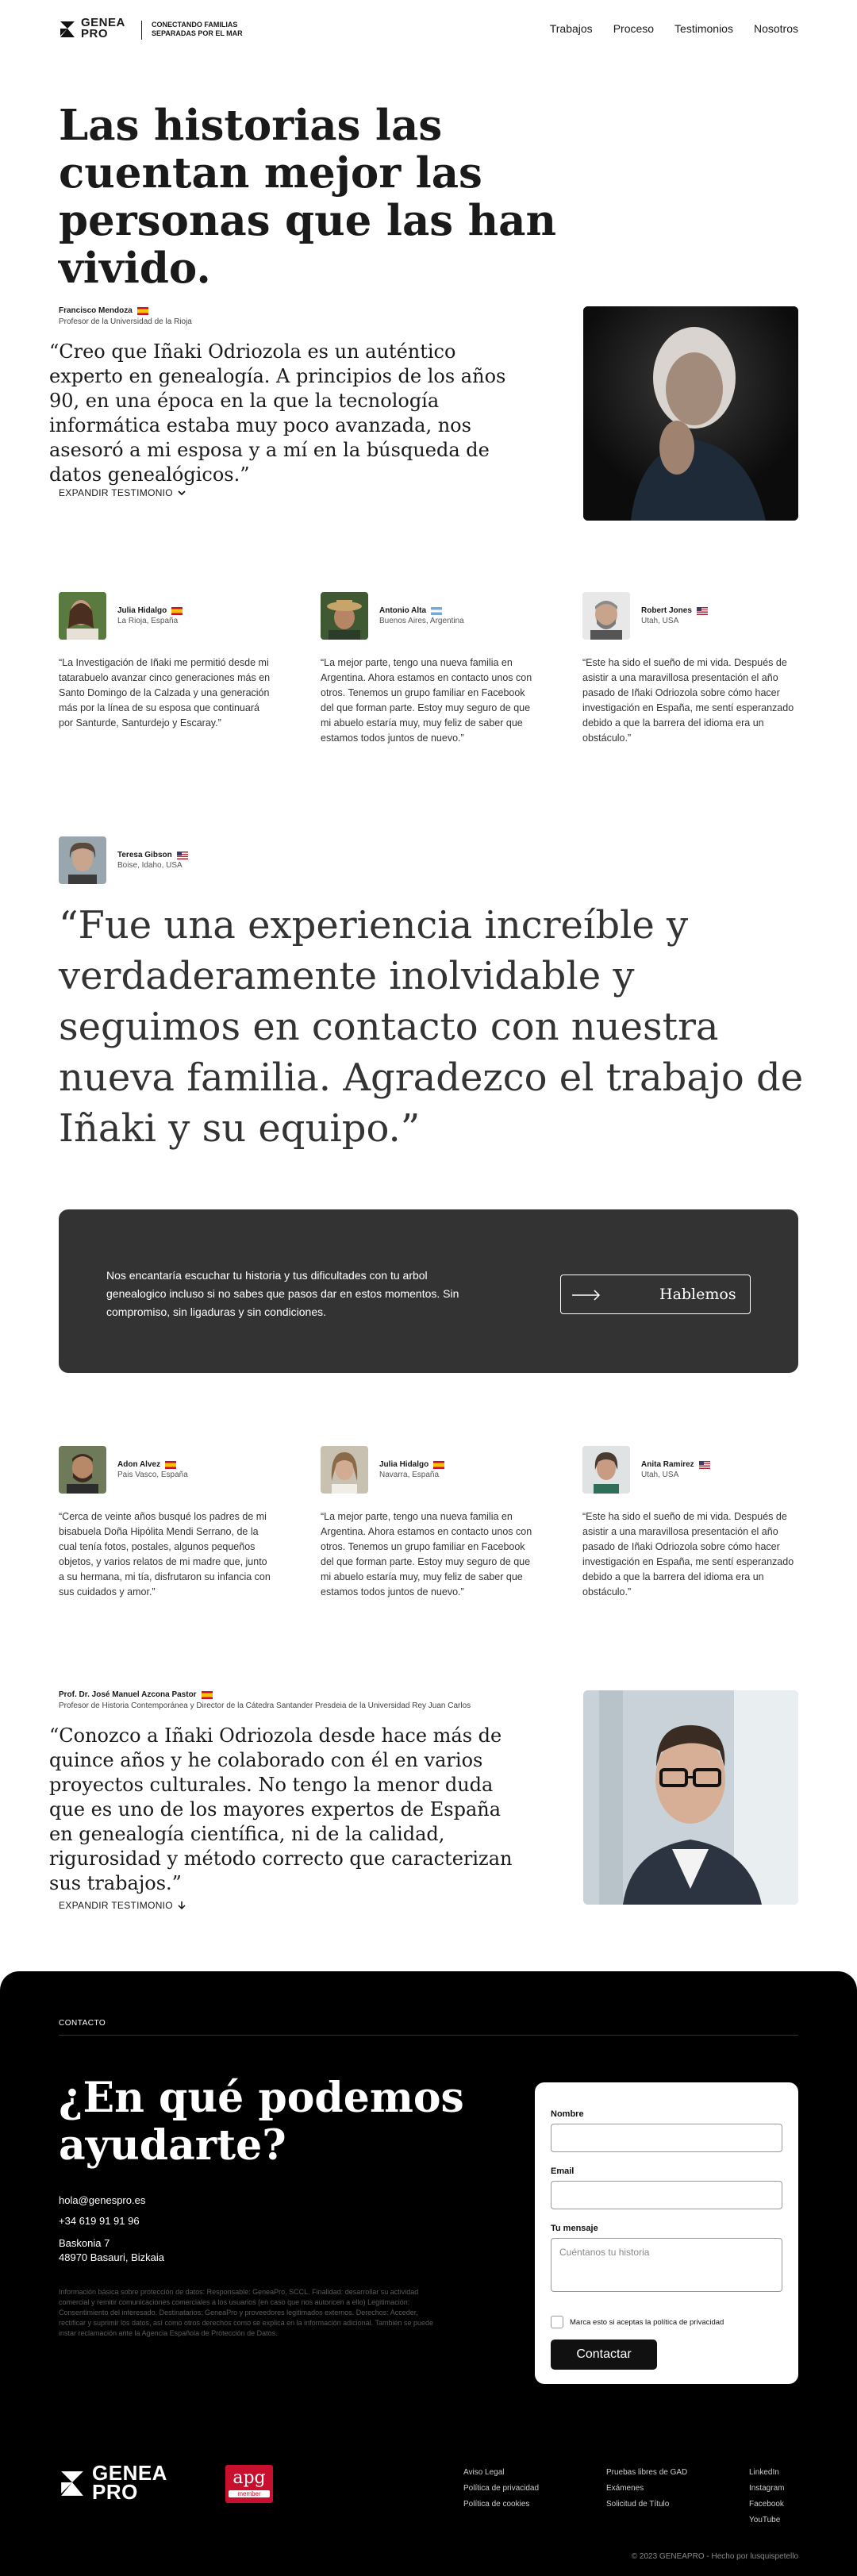  What do you see at coordinates (249, 2493) in the screenshot?
I see `apg-sub: member` at bounding box center [249, 2493].